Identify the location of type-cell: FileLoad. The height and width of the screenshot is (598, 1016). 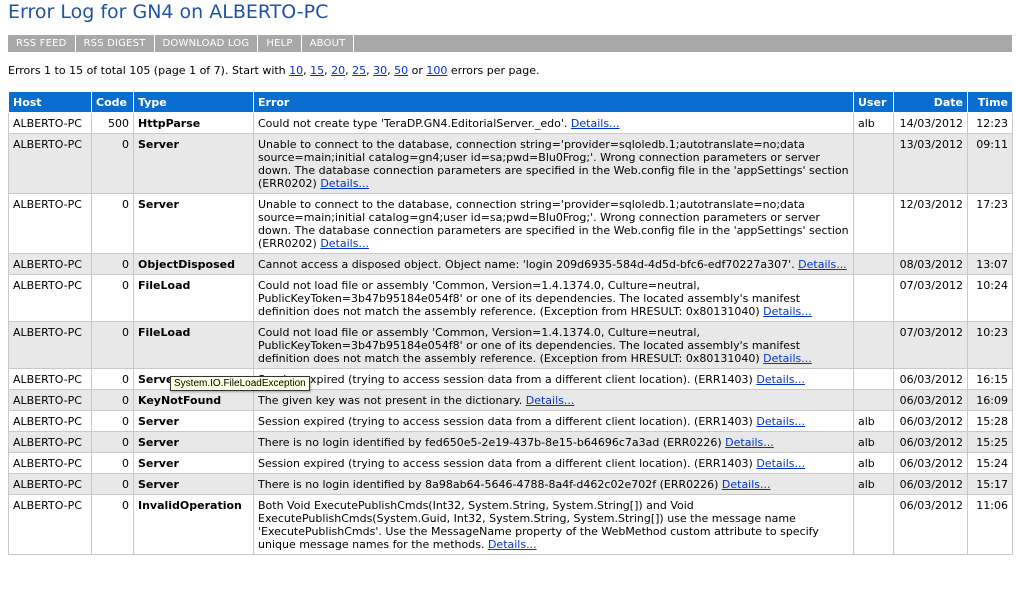
(193, 298).